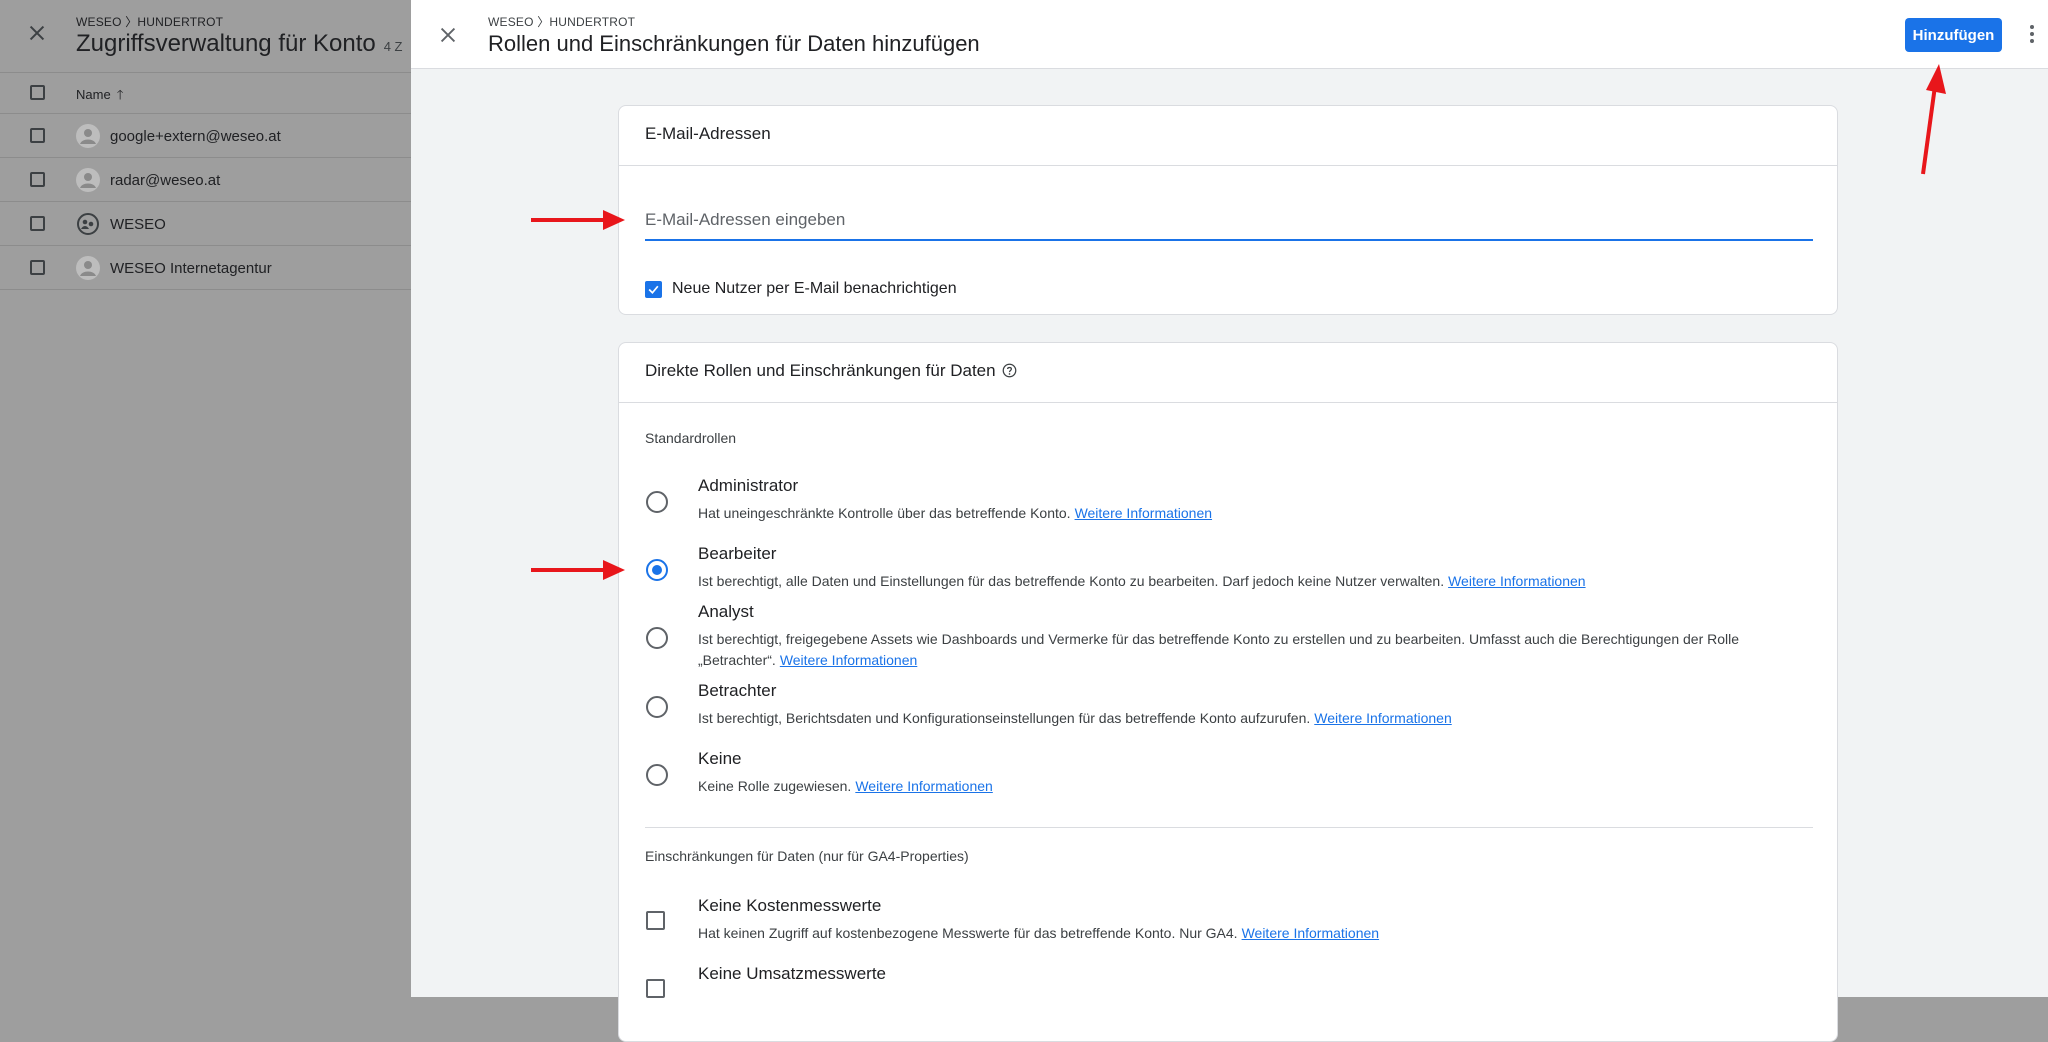 The width and height of the screenshot is (2048, 1042). I want to click on email-input, so click(1229, 221).